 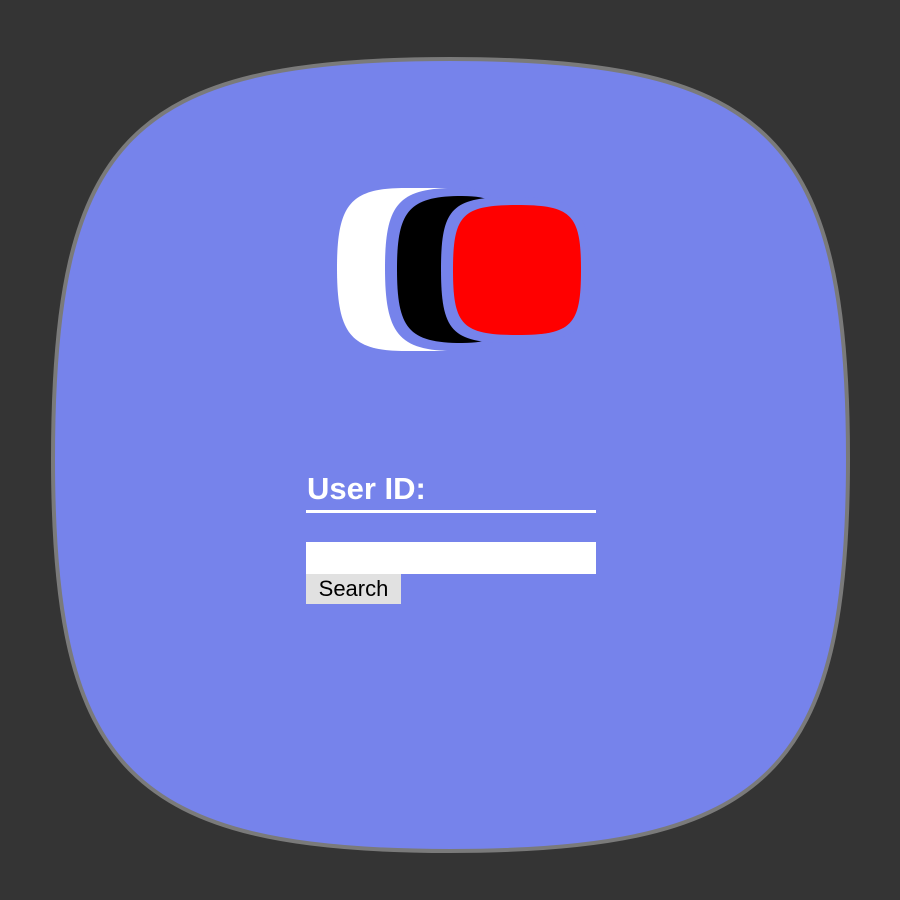 I want to click on search-button: Search, so click(x=353, y=589).